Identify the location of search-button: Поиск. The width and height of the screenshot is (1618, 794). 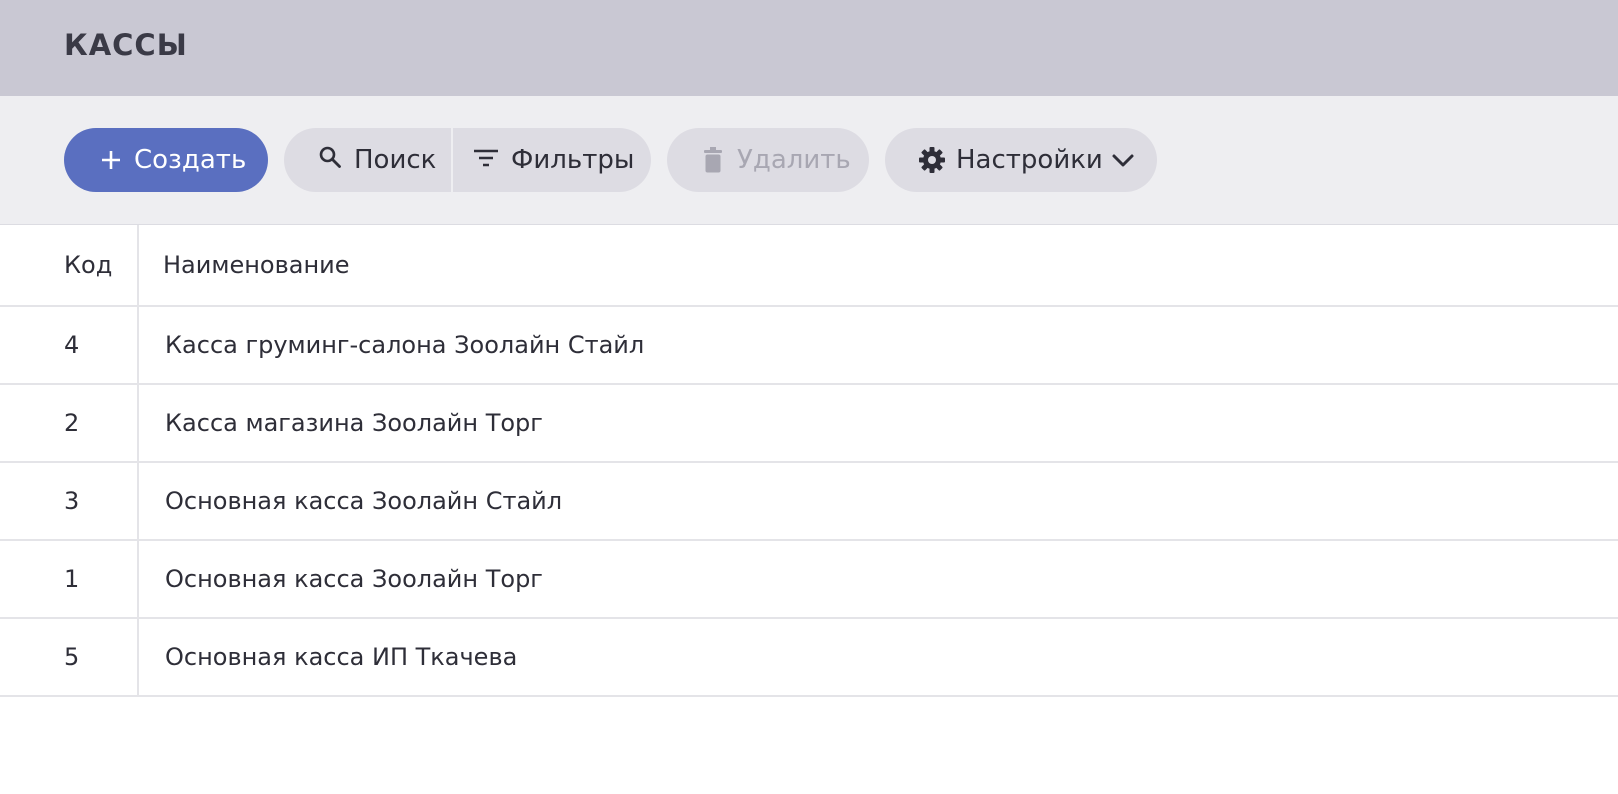
(367, 160).